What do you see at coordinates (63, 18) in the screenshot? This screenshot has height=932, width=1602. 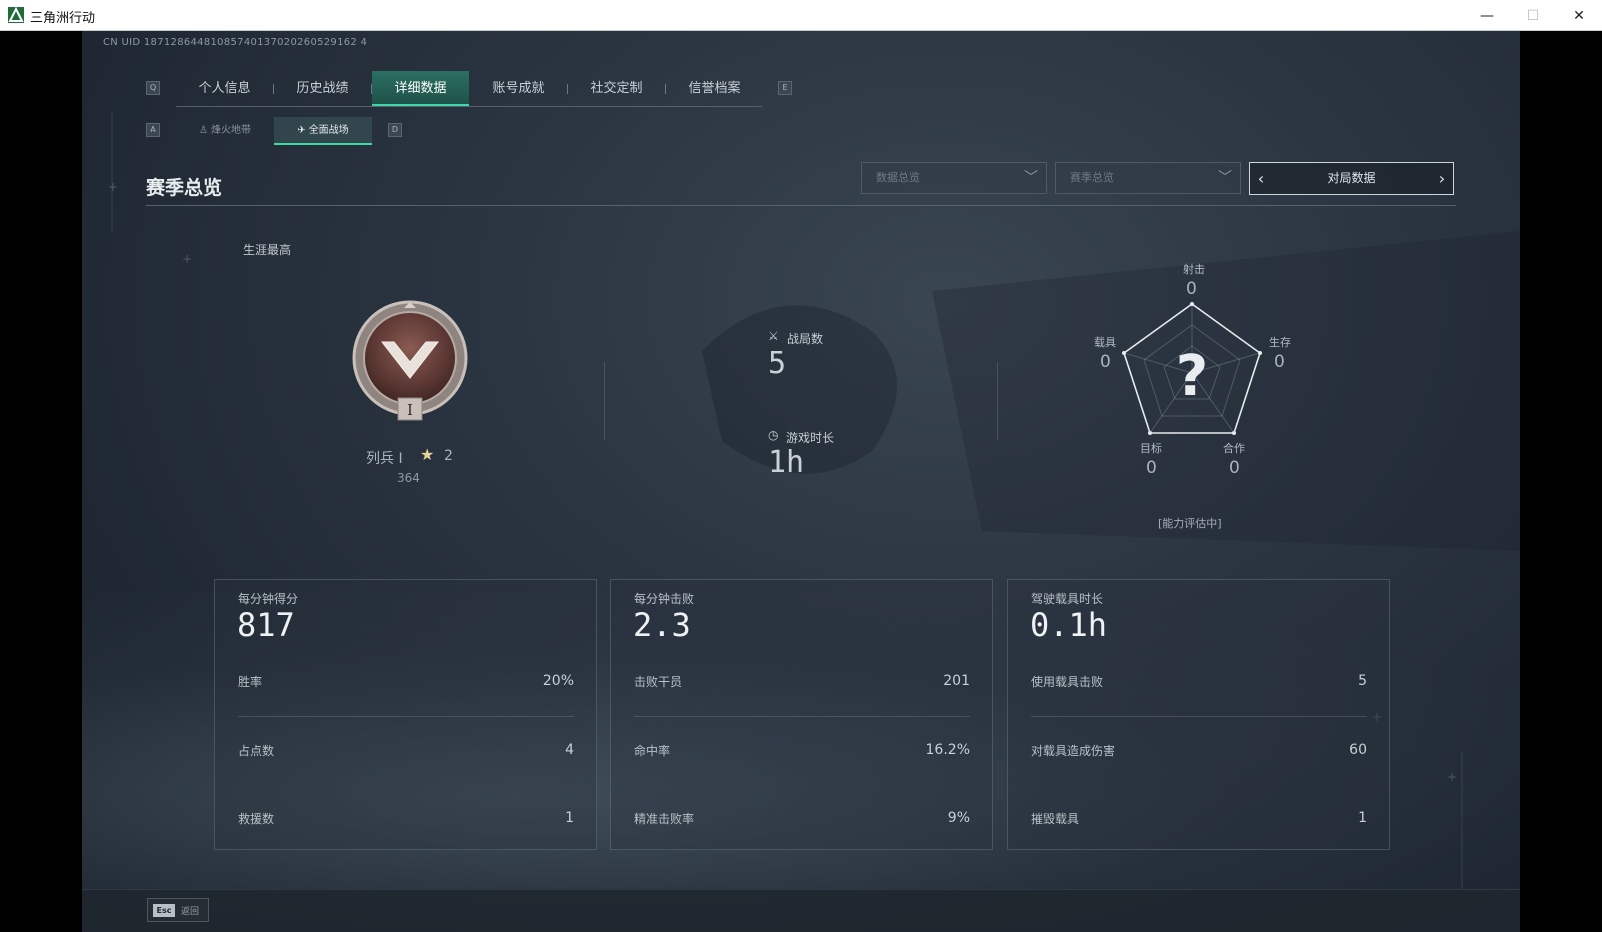 I see `window-title: 三角洲行动` at bounding box center [63, 18].